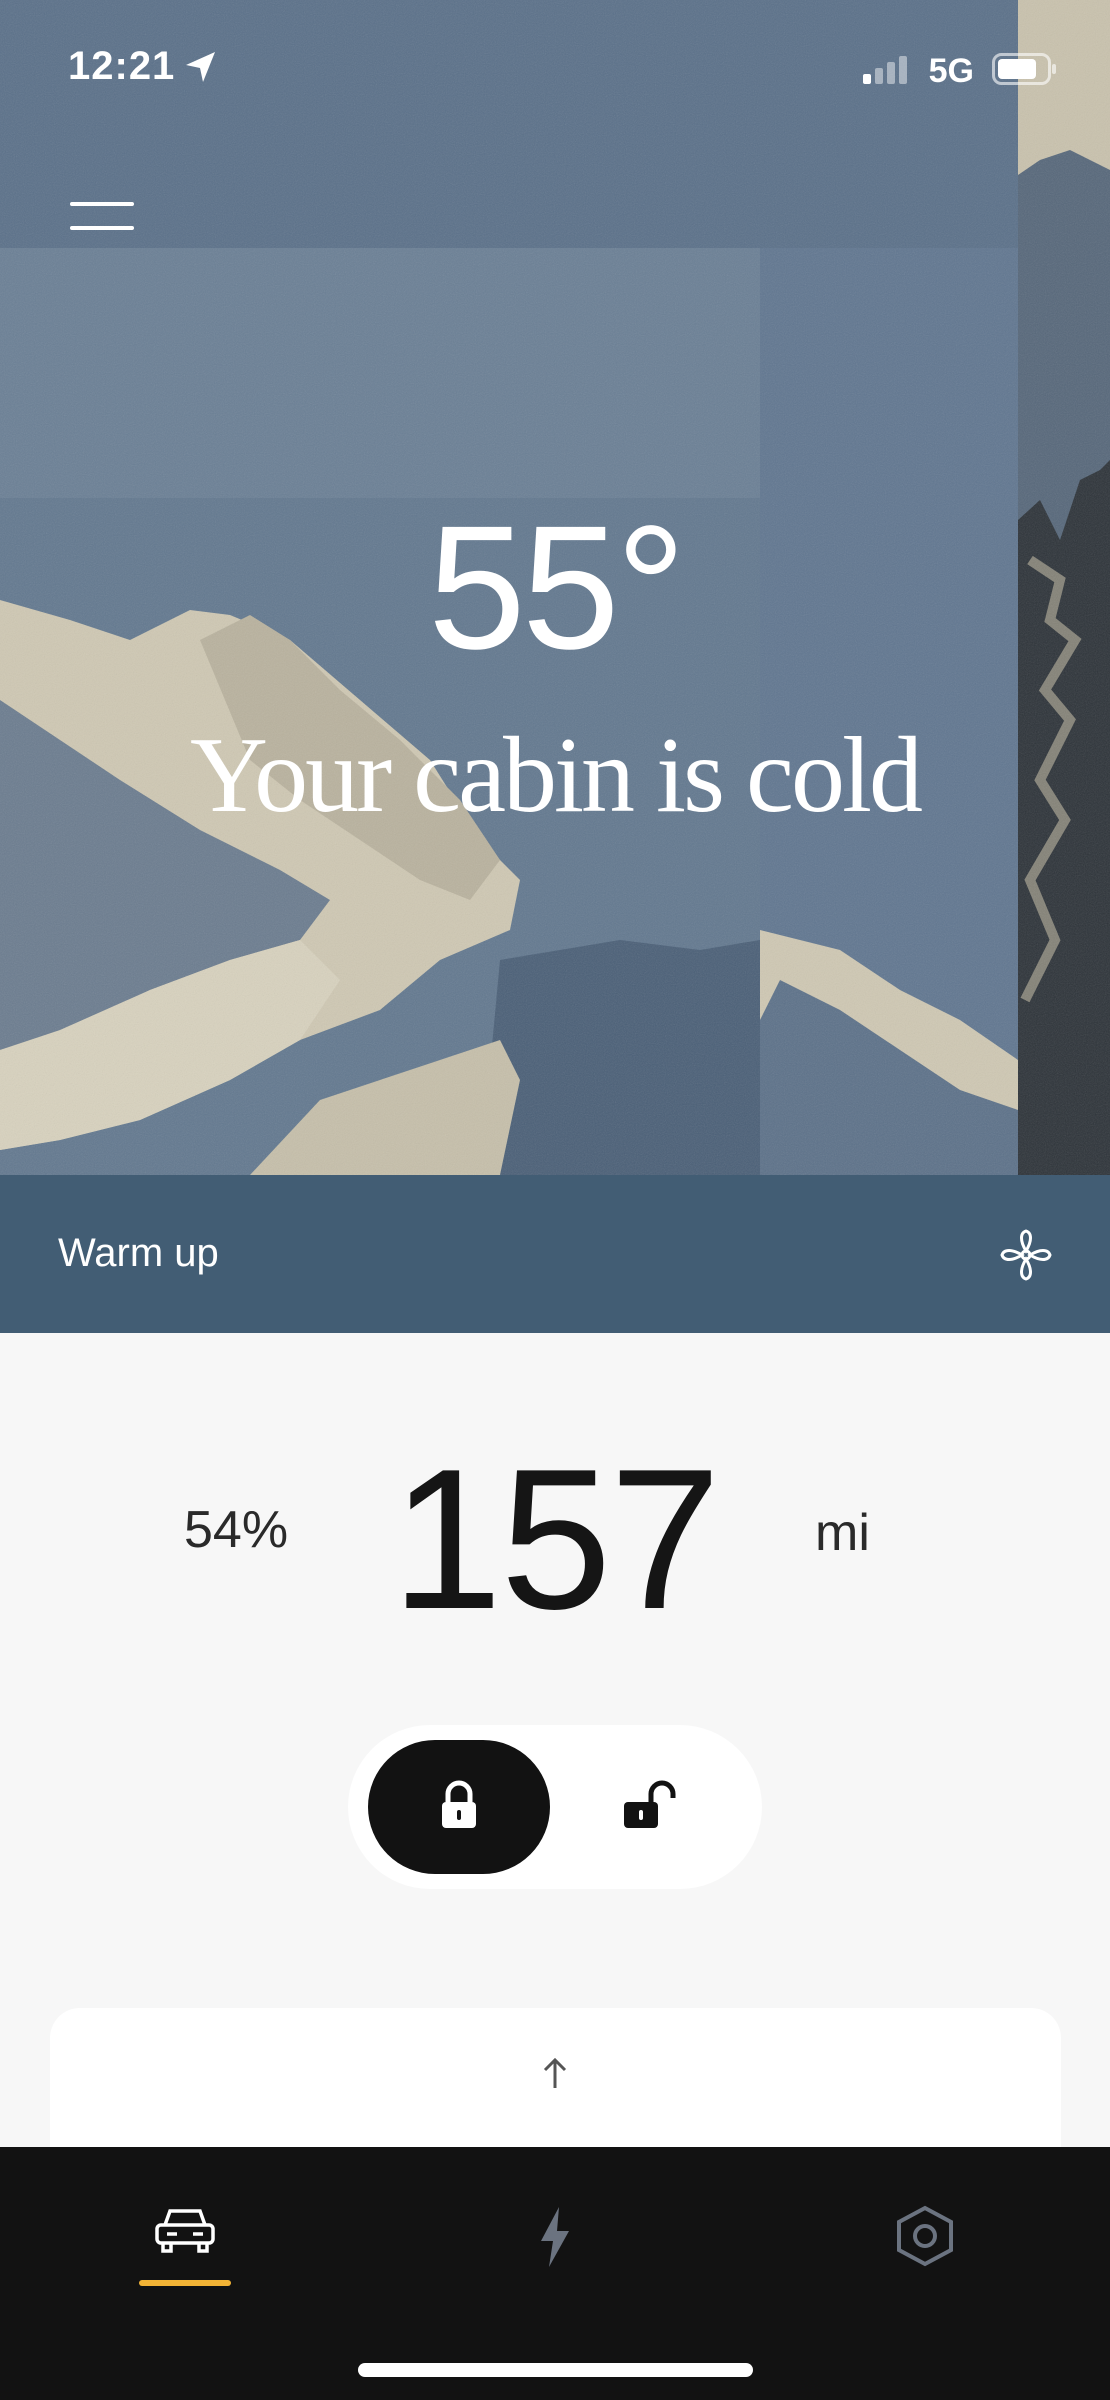 The image size is (1110, 2400). What do you see at coordinates (556, 1539) in the screenshot?
I see `range-value: 157` at bounding box center [556, 1539].